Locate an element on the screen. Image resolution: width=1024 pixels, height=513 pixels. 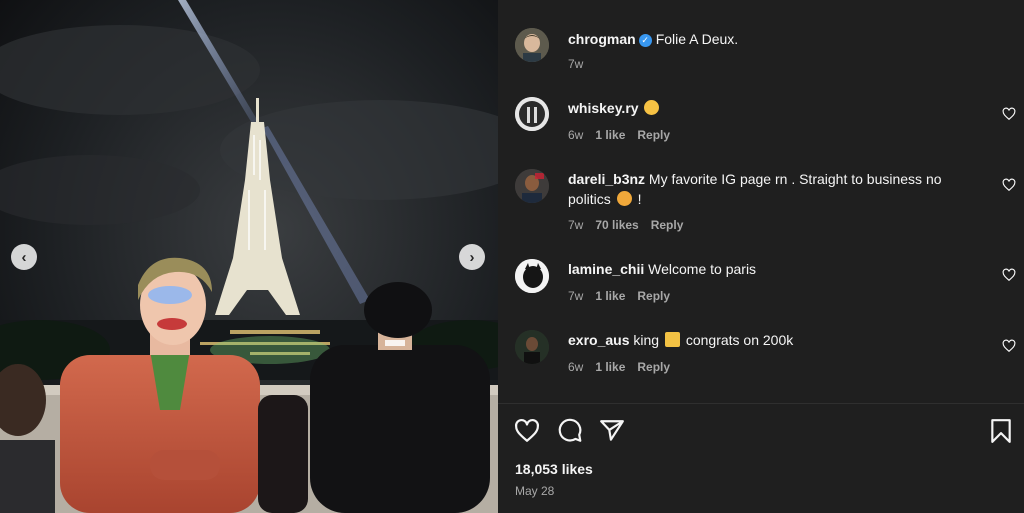
next-photo-button: › is located at coordinates (472, 257).